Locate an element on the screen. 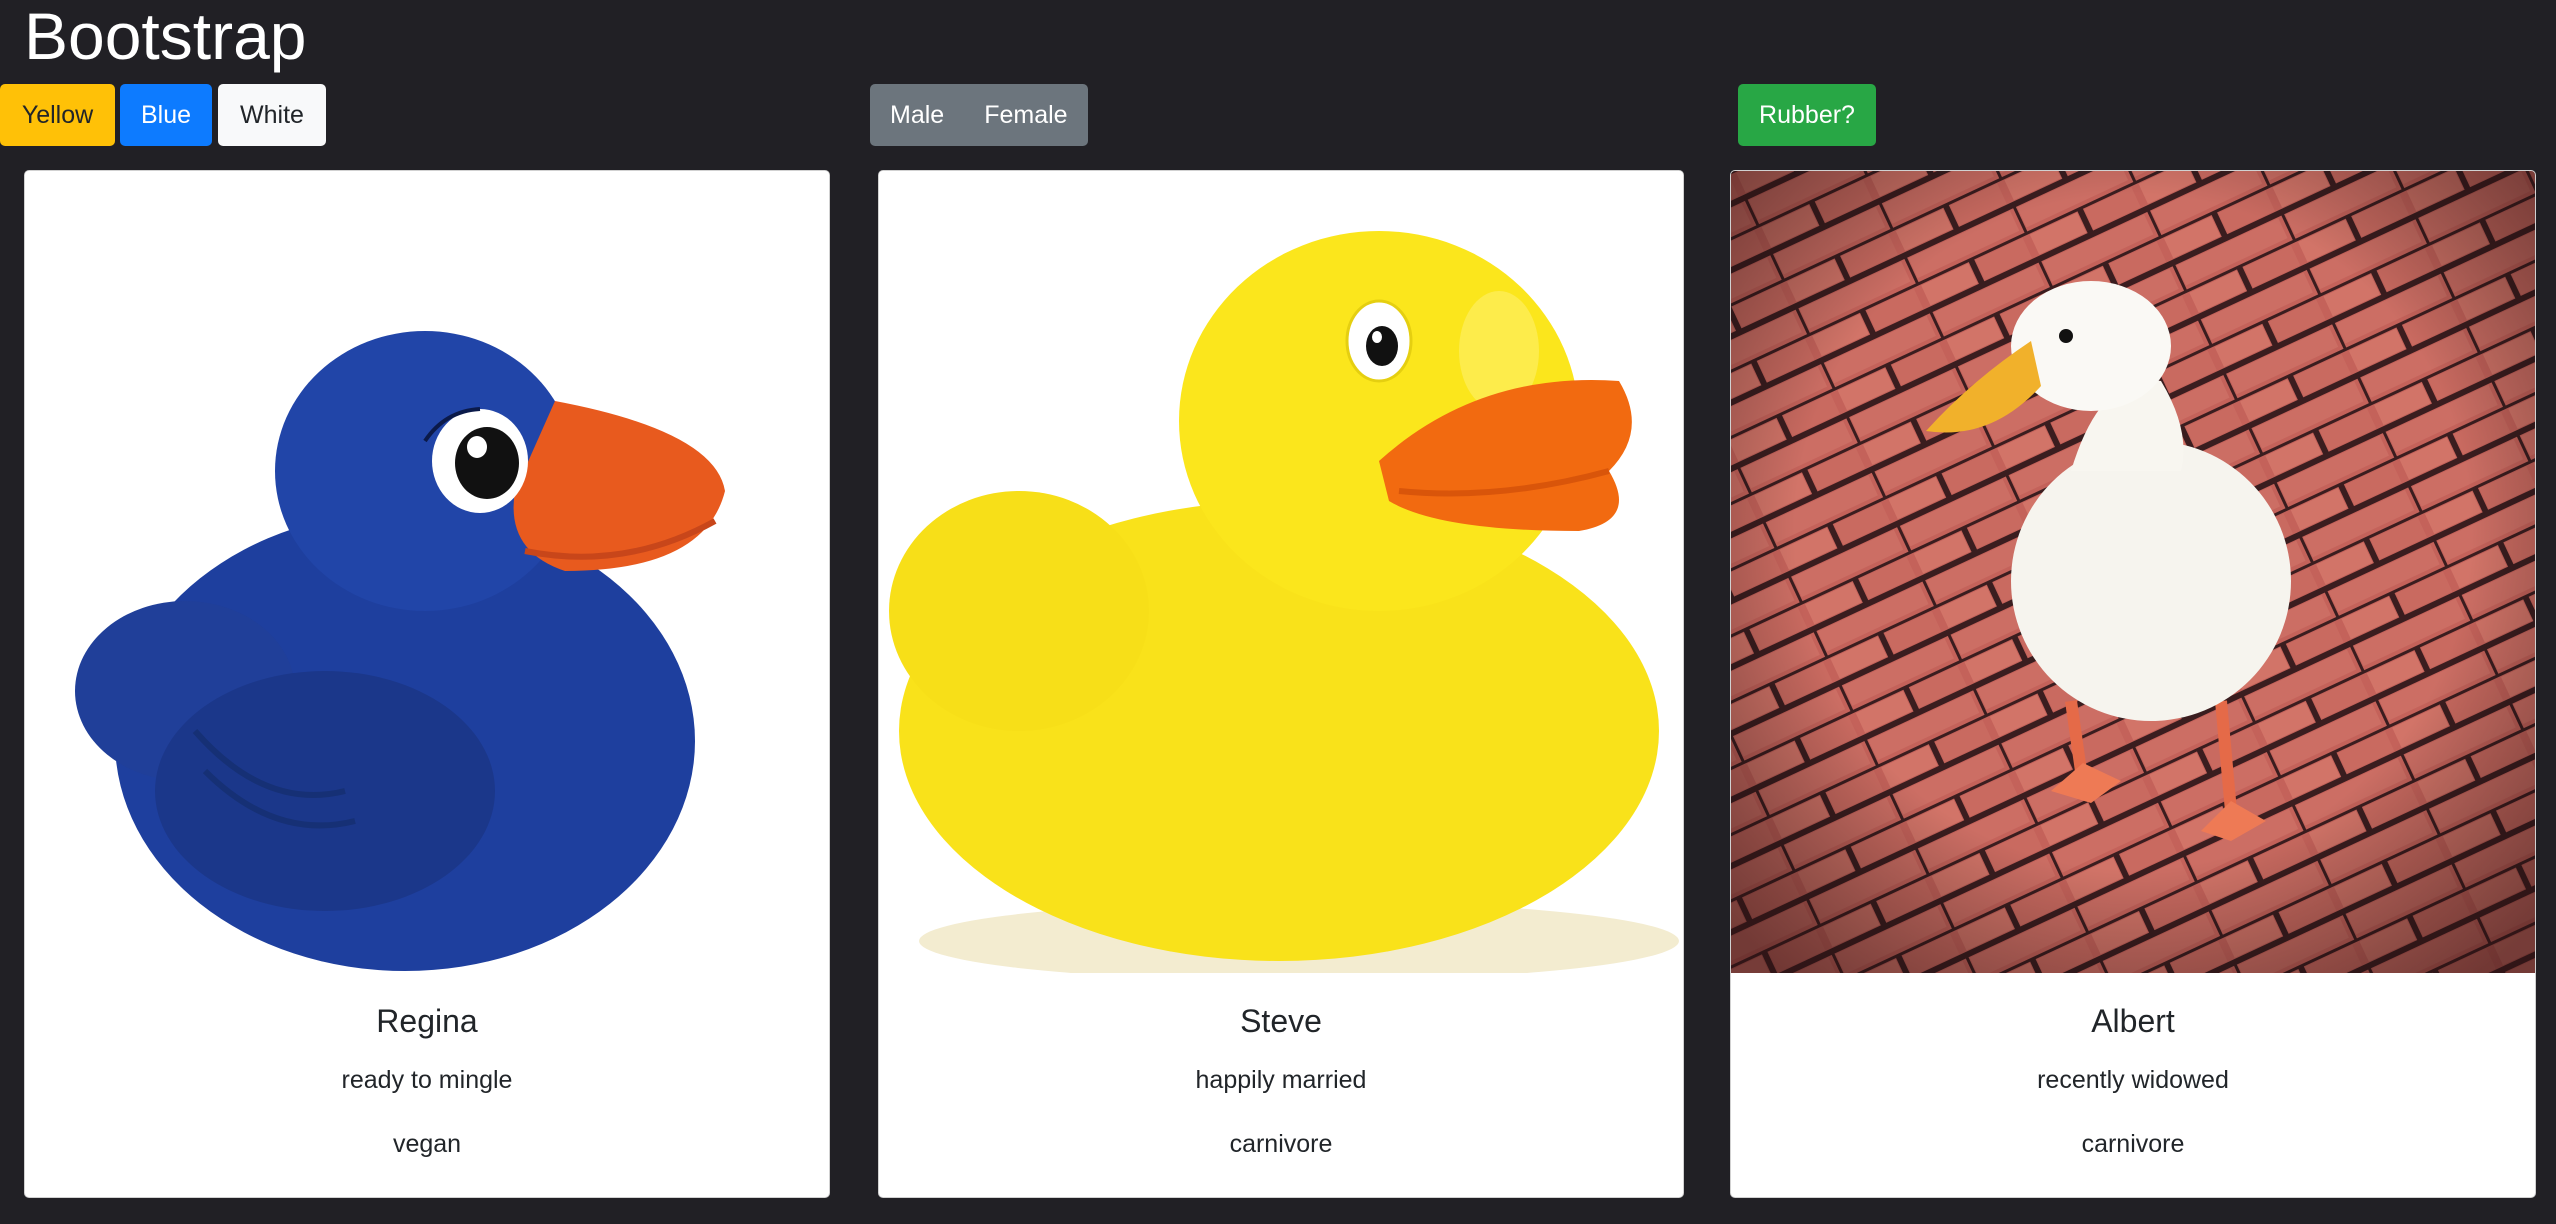 The image size is (2556, 1224). duck-name: Regina is located at coordinates (427, 1021).